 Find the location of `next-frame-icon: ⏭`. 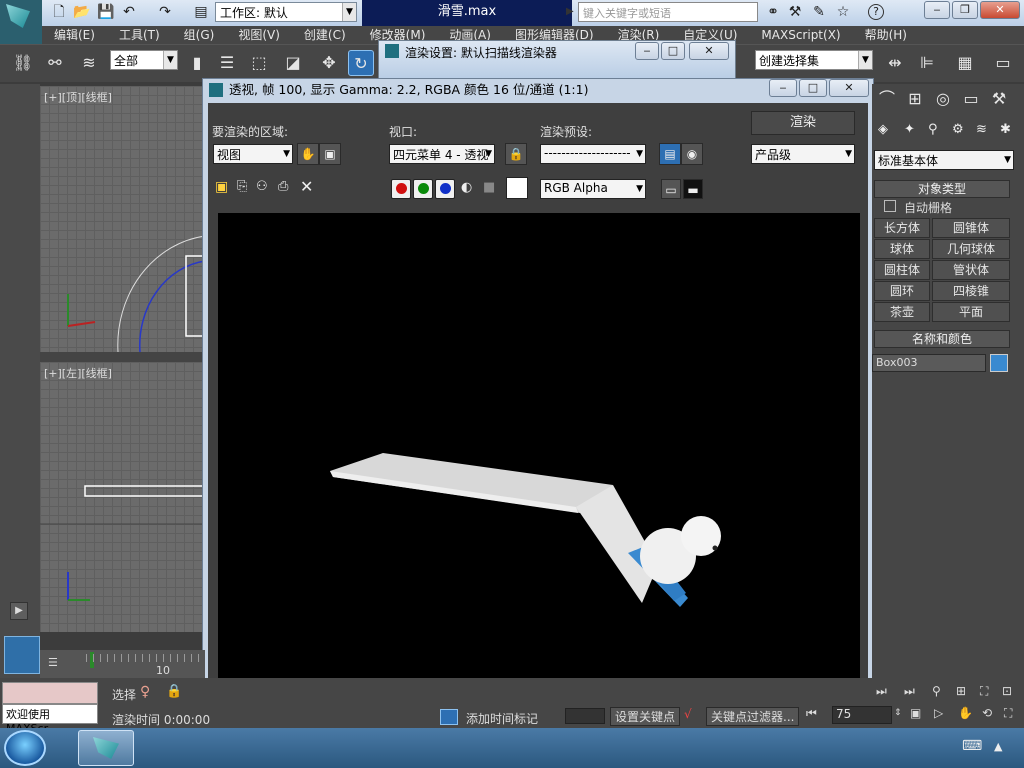

next-frame-icon: ⏭ is located at coordinates (881, 691).